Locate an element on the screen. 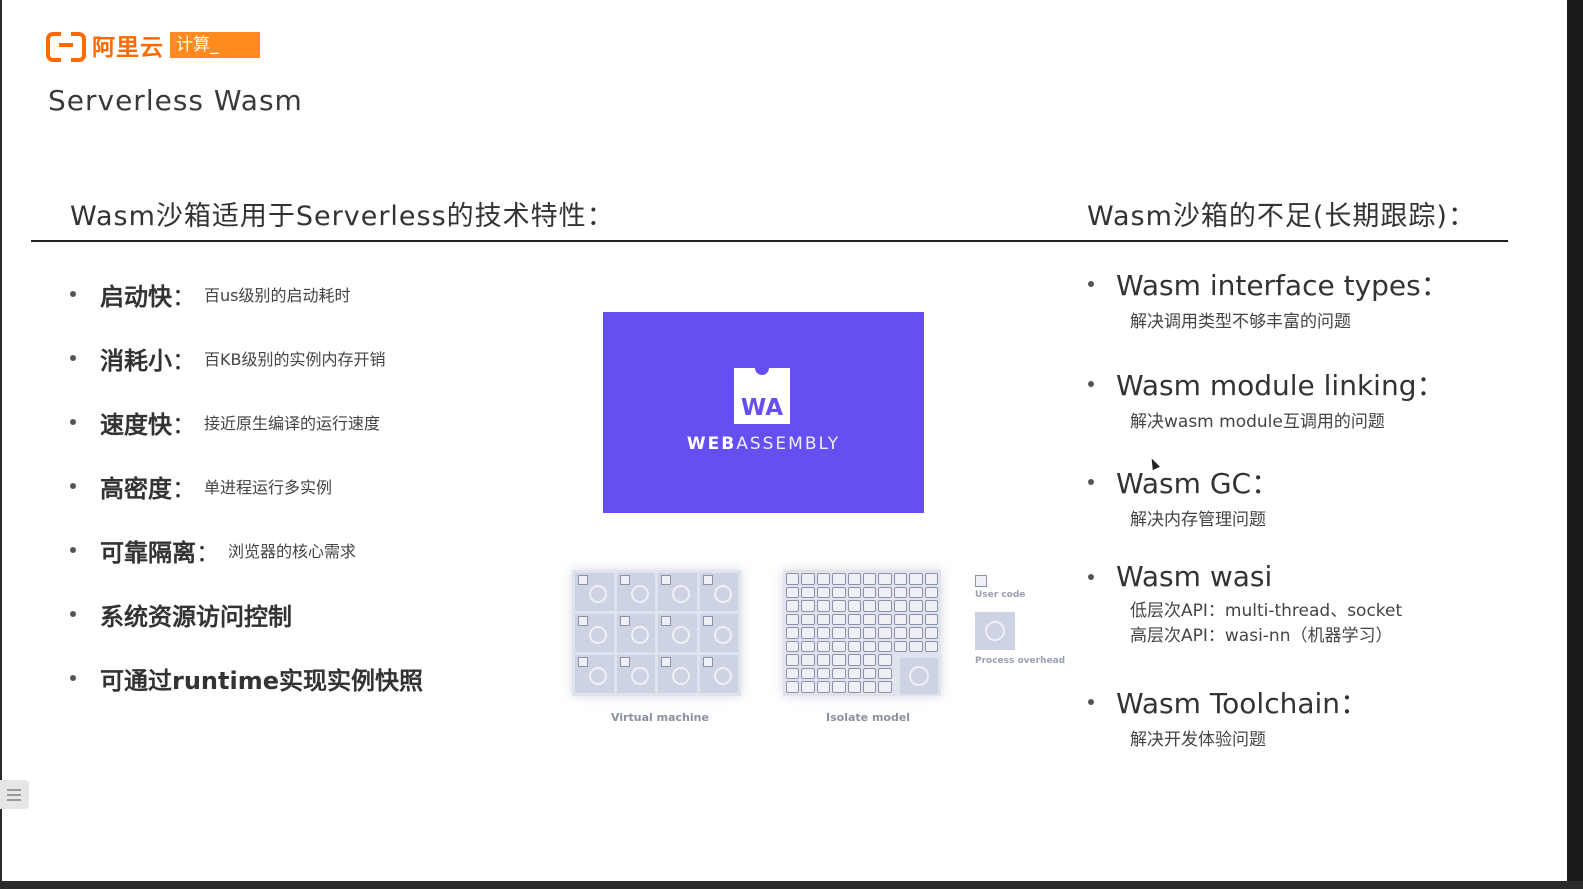  wordmark-light: ASSEMBLY is located at coordinates (788, 444).